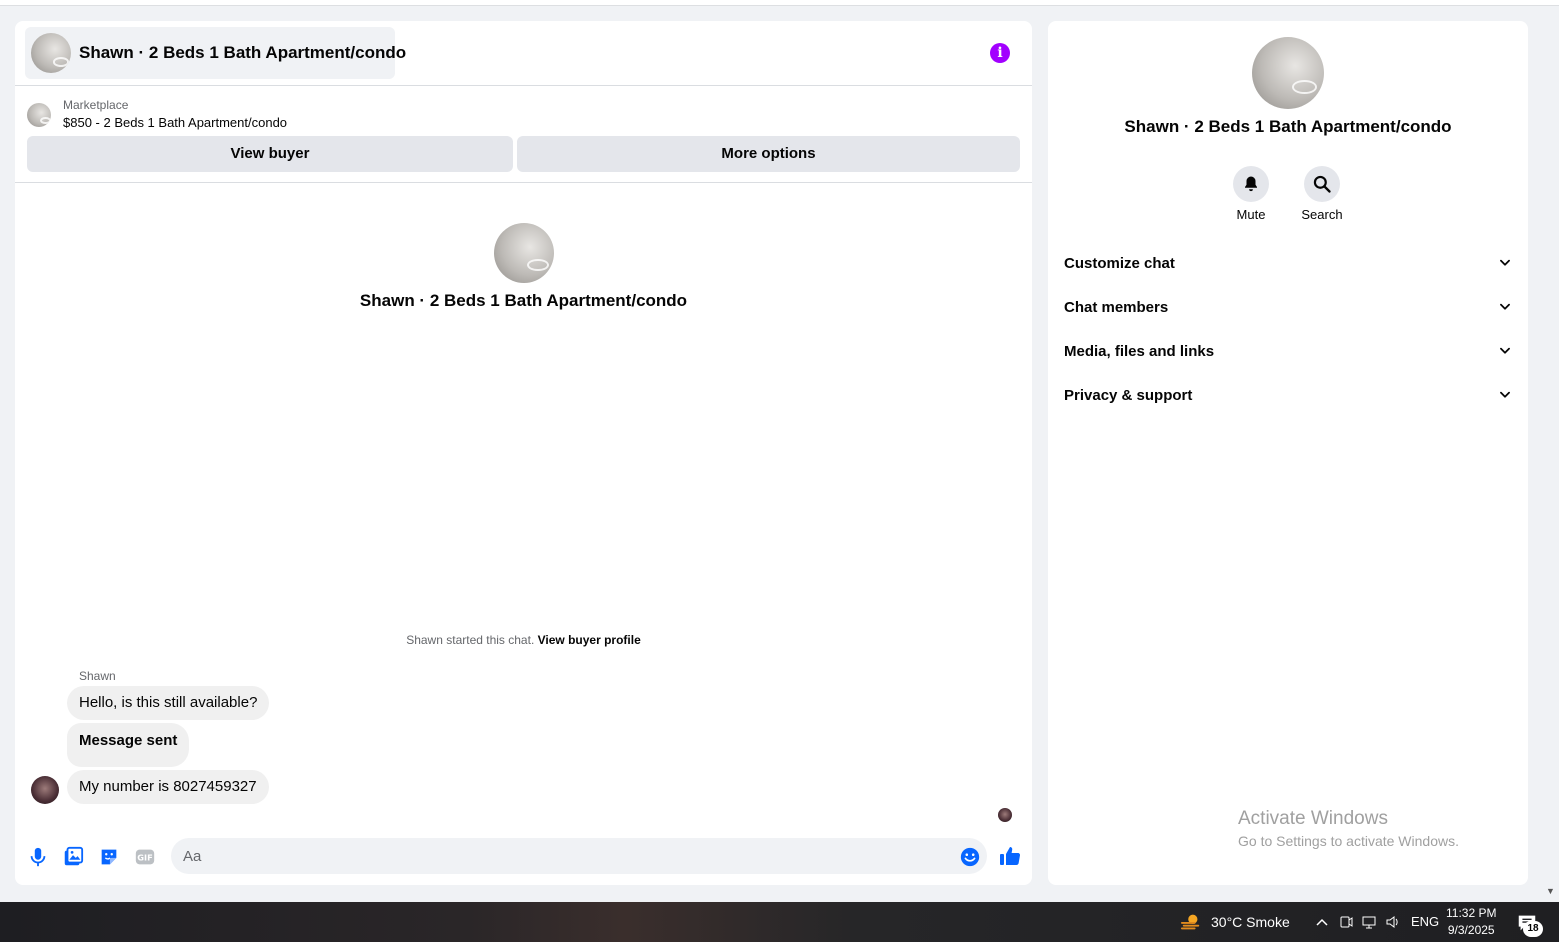 This screenshot has height=942, width=1559. Describe the element at coordinates (1116, 307) in the screenshot. I see `section-label: Chat members` at that location.